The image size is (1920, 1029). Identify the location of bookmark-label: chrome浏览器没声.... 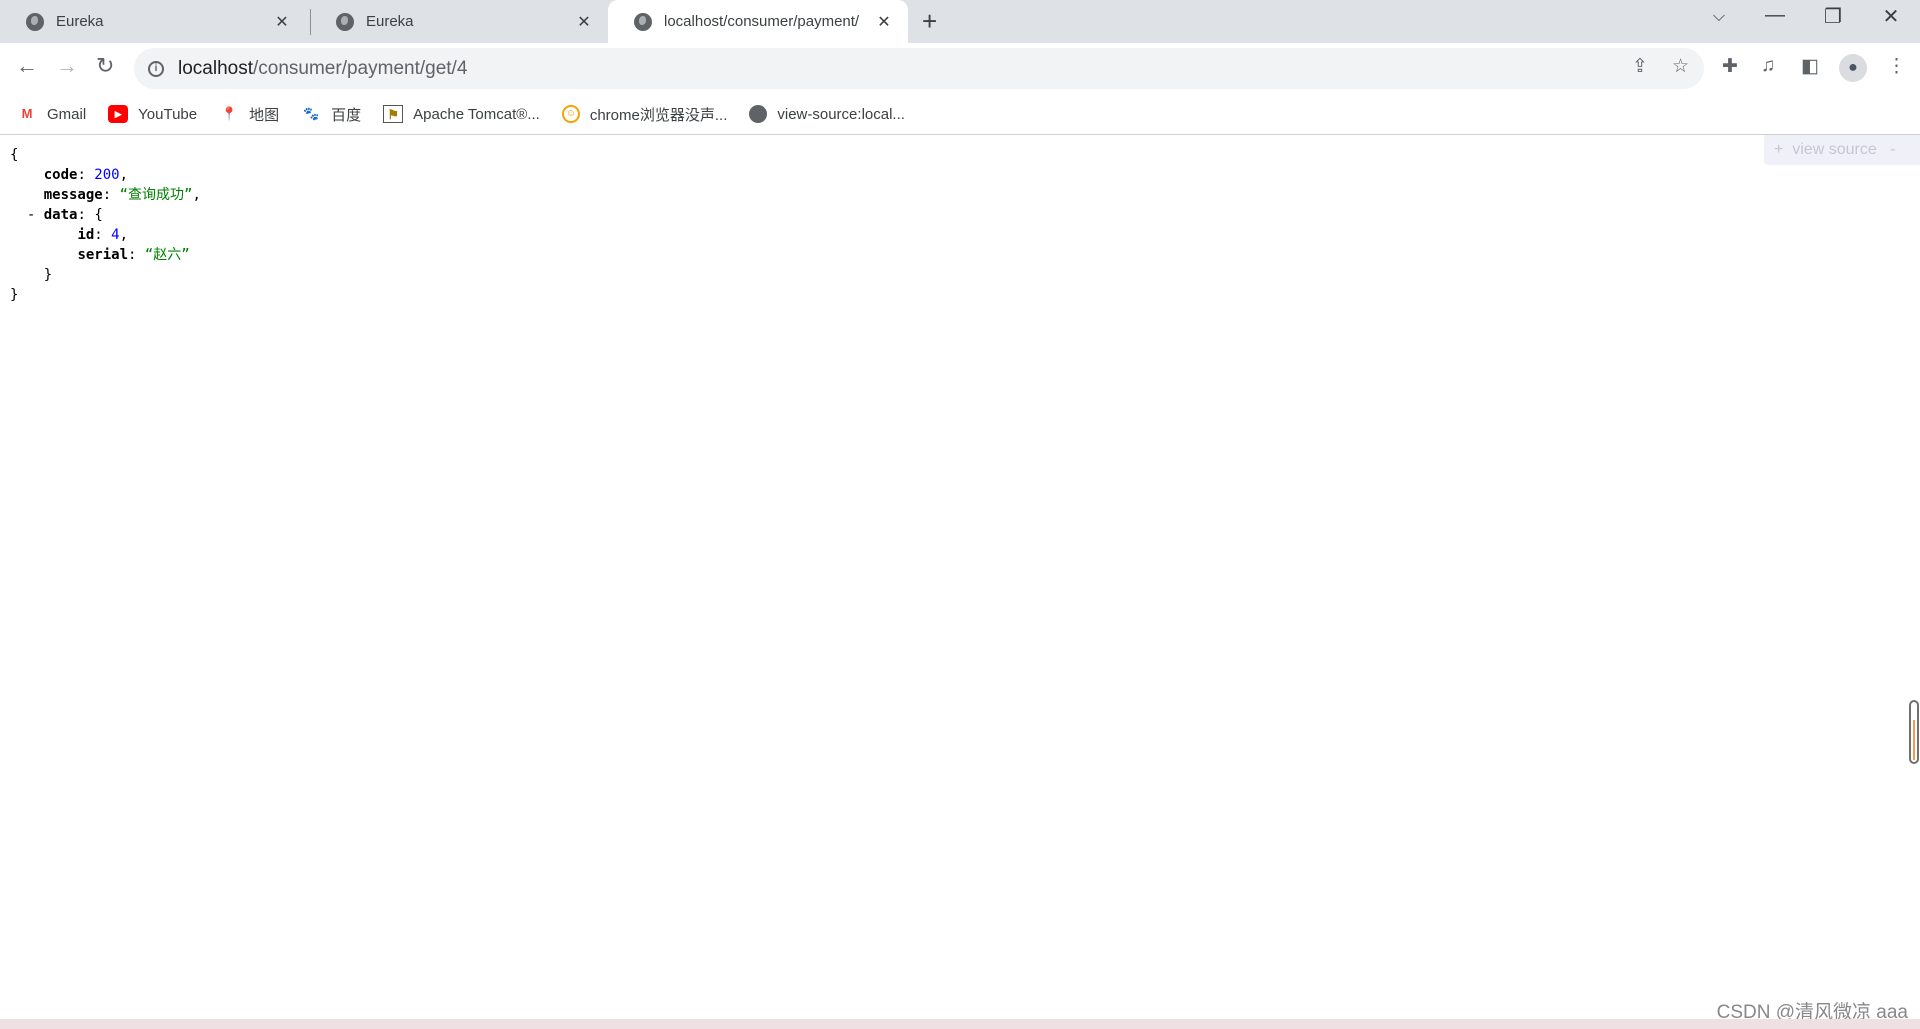
(658, 115).